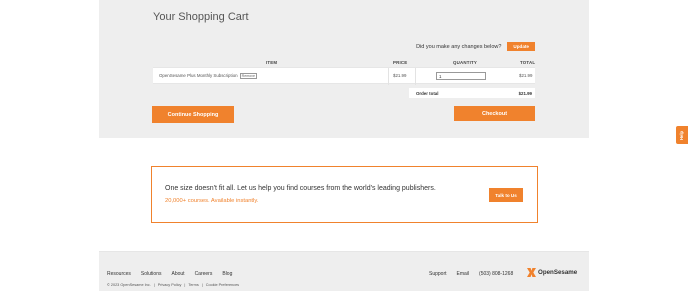  Describe the element at coordinates (438, 274) in the screenshot. I see `footer-link-support: Support` at that location.